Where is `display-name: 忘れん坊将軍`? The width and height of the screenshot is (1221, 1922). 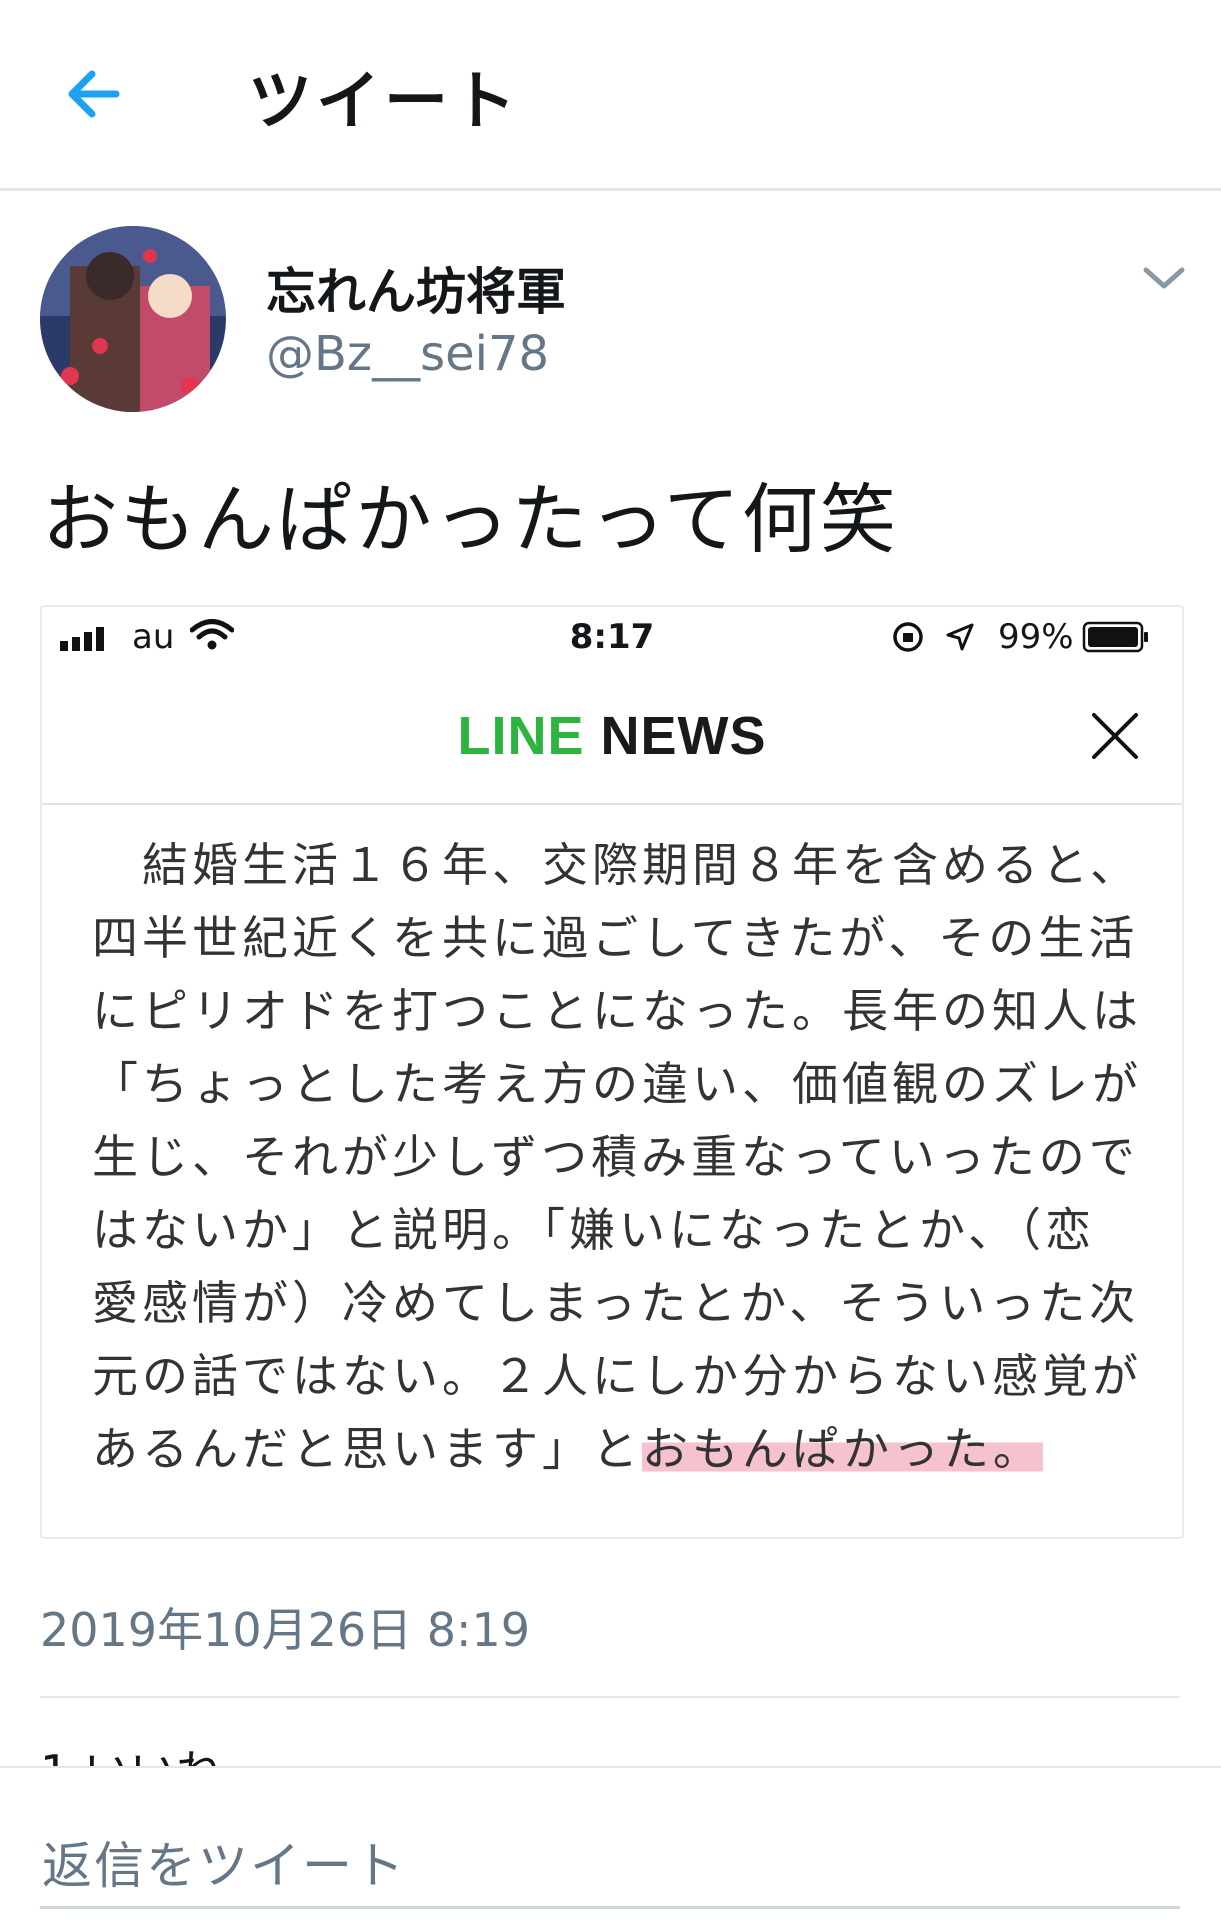
display-name: 忘れん坊将軍 is located at coordinates (416, 288).